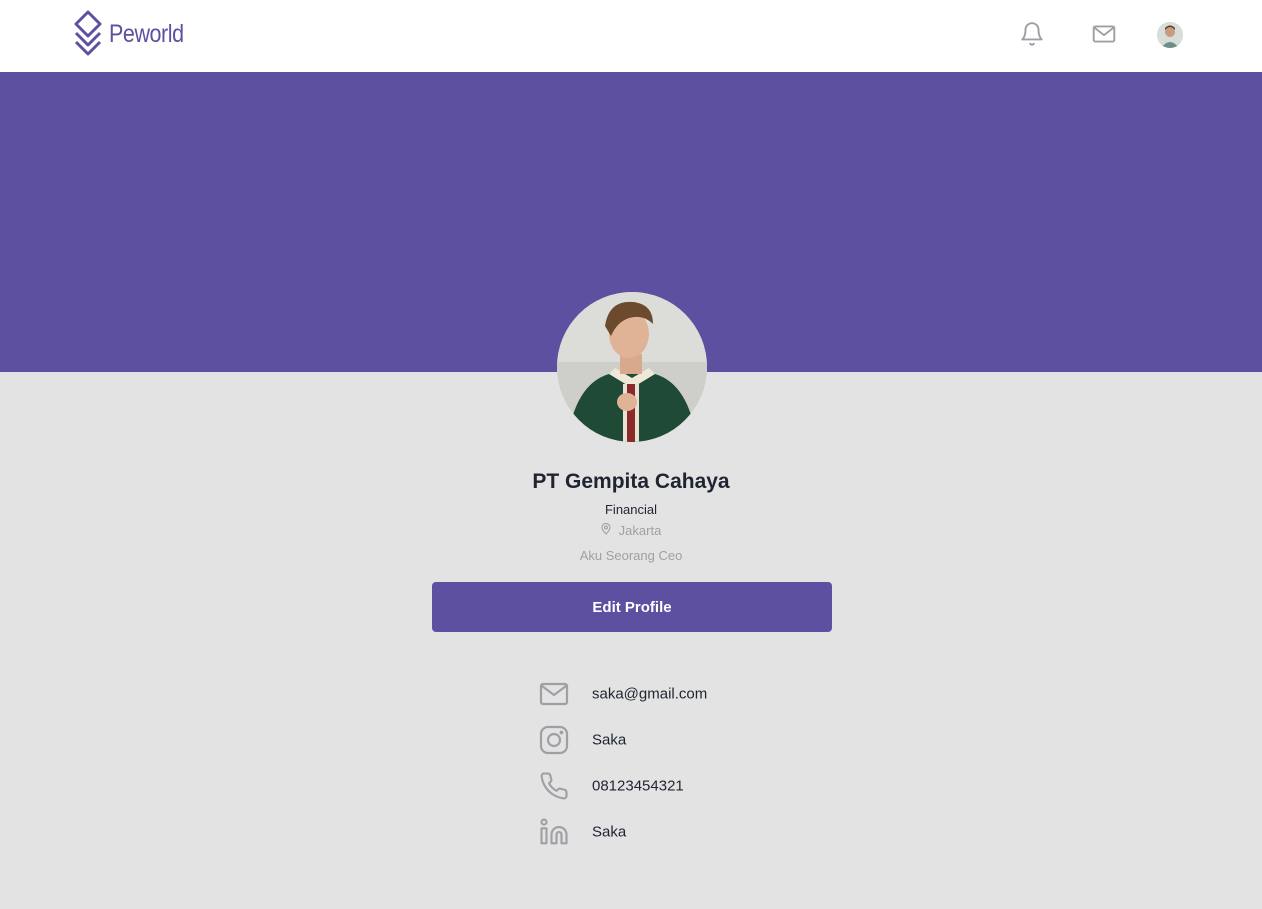 The height and width of the screenshot is (909, 1262). I want to click on navbar: Peworld, so click(631, 36).